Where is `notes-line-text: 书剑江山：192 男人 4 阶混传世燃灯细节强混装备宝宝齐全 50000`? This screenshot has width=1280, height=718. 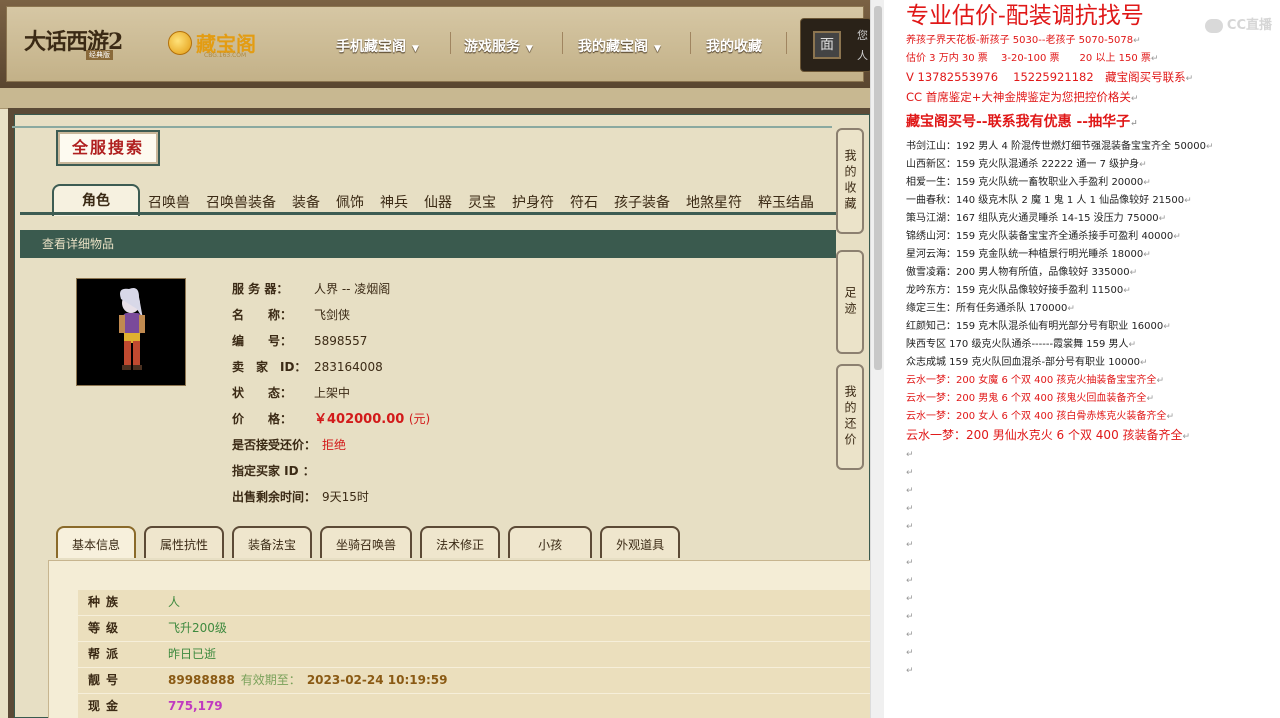
notes-line-text: 书剑江山：192 男人 4 阶混传世燃灯细节强混装备宝宝齐全 50000 is located at coordinates (1056, 146).